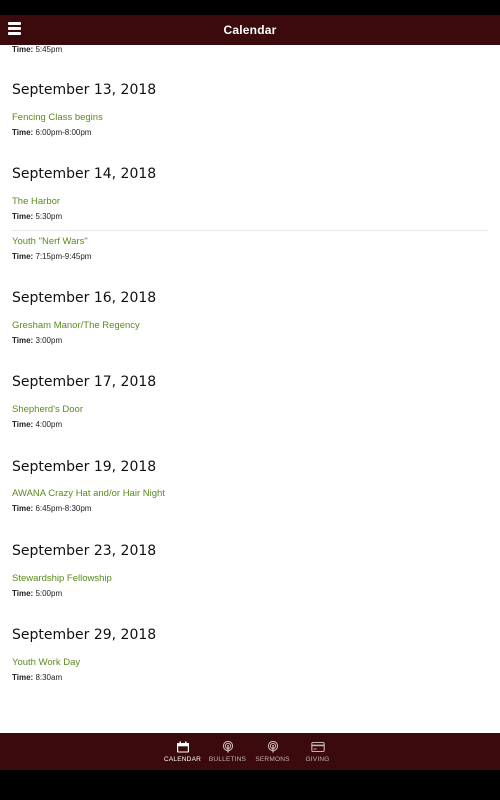 This screenshot has width=500, height=800. What do you see at coordinates (250, 124) in the screenshot?
I see `list-item: Fencing Class begins Time: 6:00pm-8:00pm` at bounding box center [250, 124].